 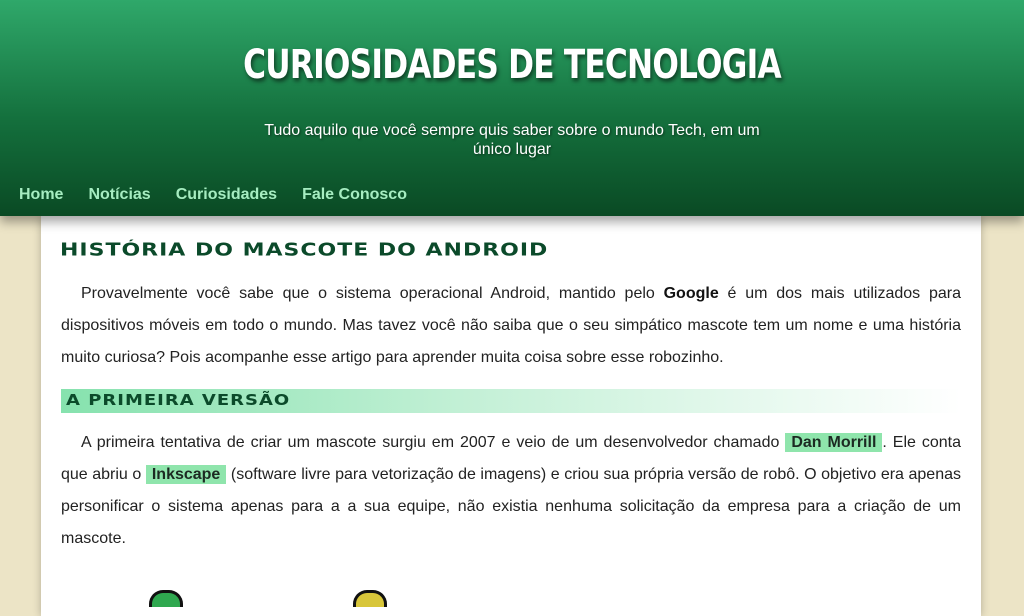 What do you see at coordinates (304, 250) in the screenshot?
I see `article-title: História do Mascote do Android` at bounding box center [304, 250].